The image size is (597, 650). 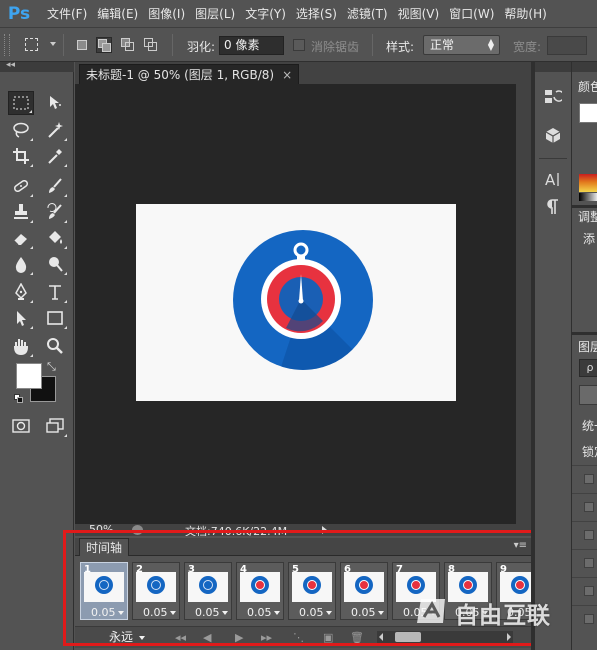 I want to click on animation-frame: 2 0.05, so click(x=156, y=591).